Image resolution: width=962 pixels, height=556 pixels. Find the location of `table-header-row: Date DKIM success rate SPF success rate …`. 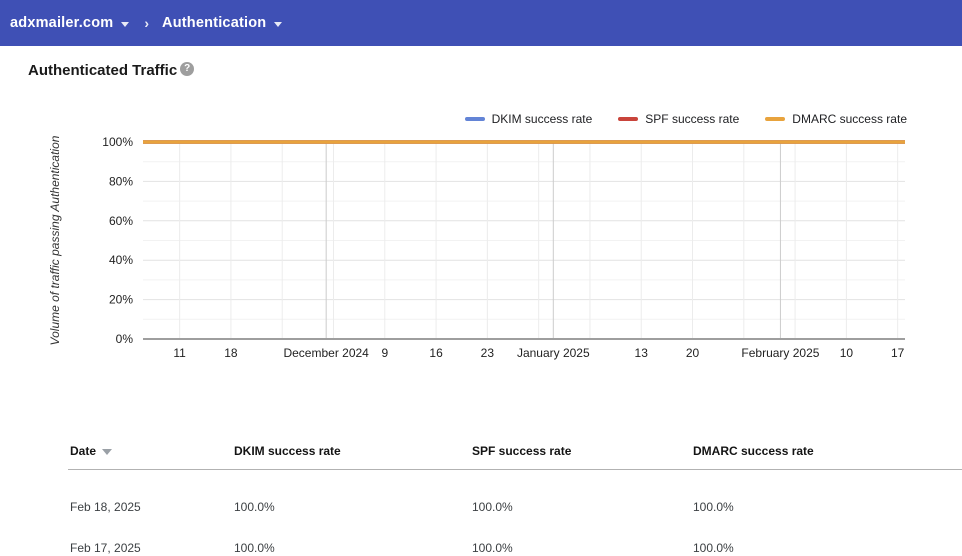

table-header-row: Date DKIM success rate SPF success rate … is located at coordinates (516, 451).